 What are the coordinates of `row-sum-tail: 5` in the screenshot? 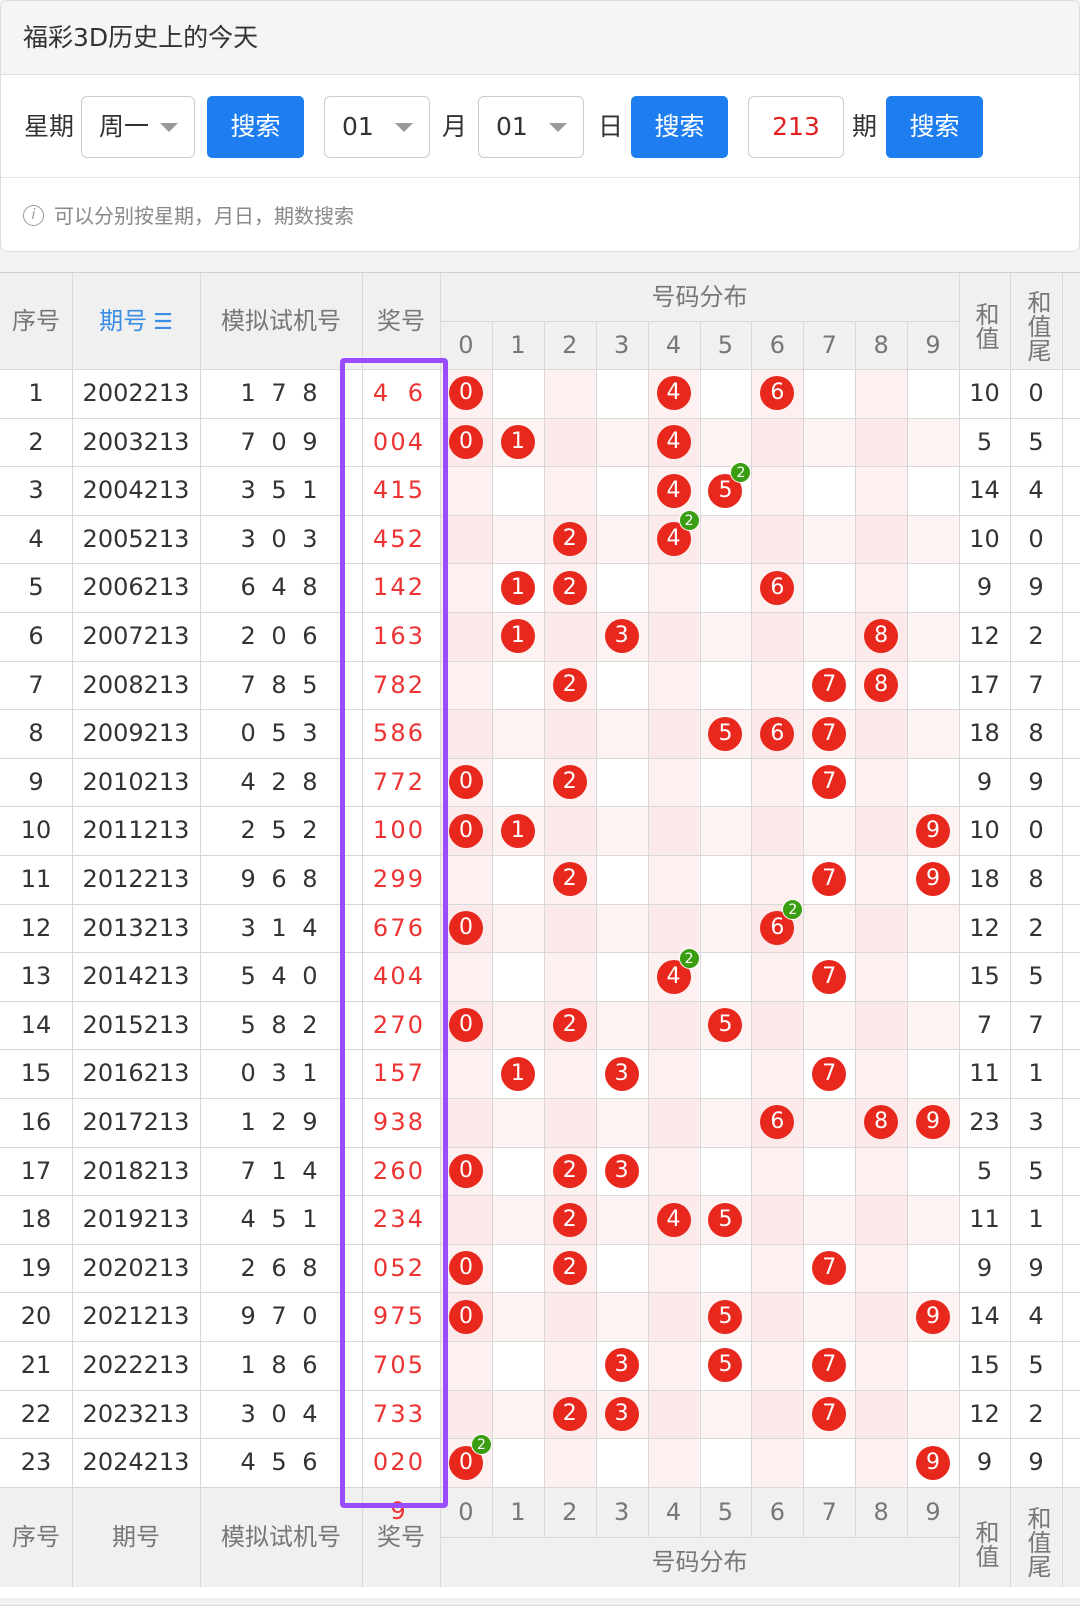 It's located at (1036, 1170).